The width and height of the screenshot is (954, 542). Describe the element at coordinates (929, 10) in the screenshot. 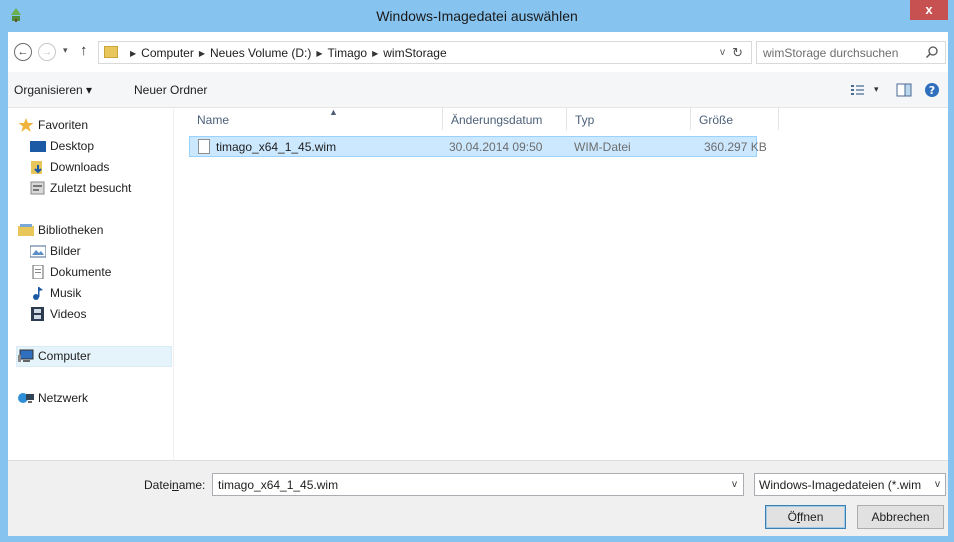

I see `close-button: x` at that location.